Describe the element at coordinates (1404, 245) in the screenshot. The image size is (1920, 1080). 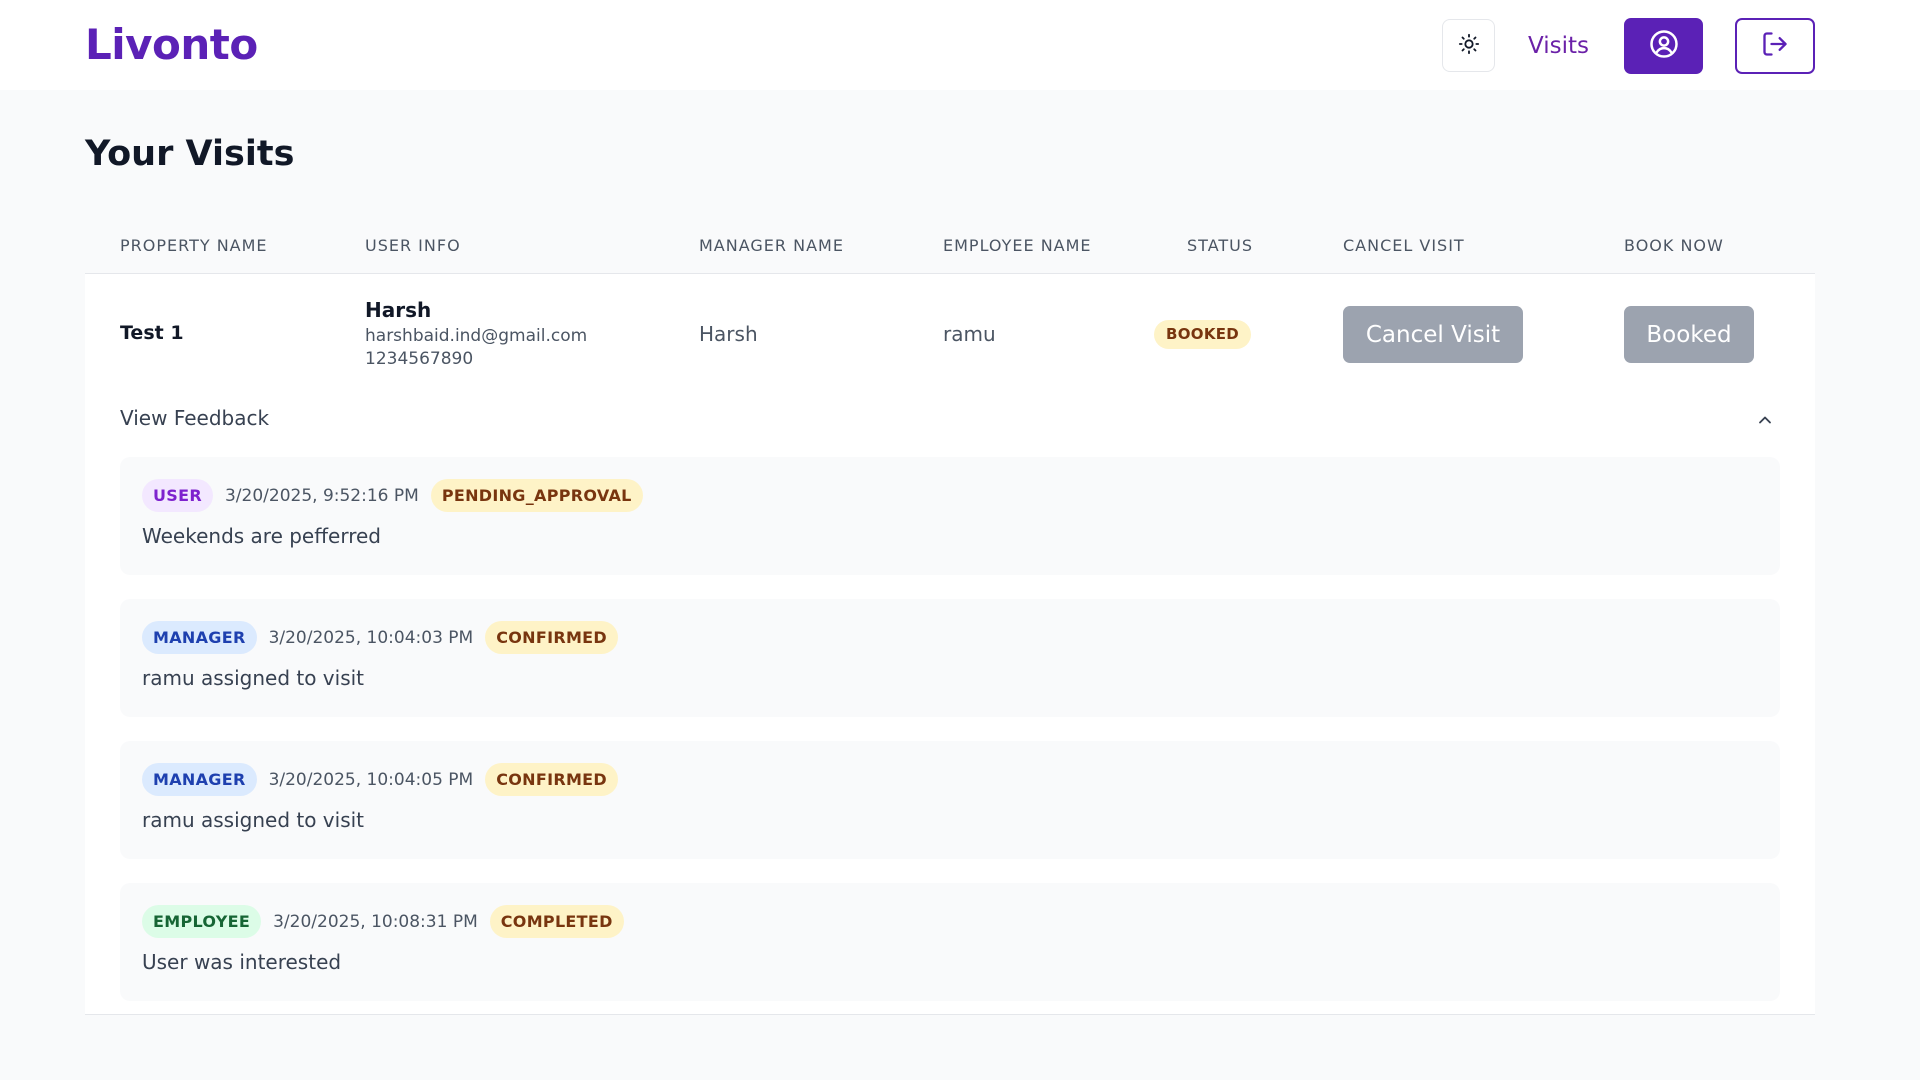
I see `column-header-cancel-visit: CANCEL VISIT` at that location.